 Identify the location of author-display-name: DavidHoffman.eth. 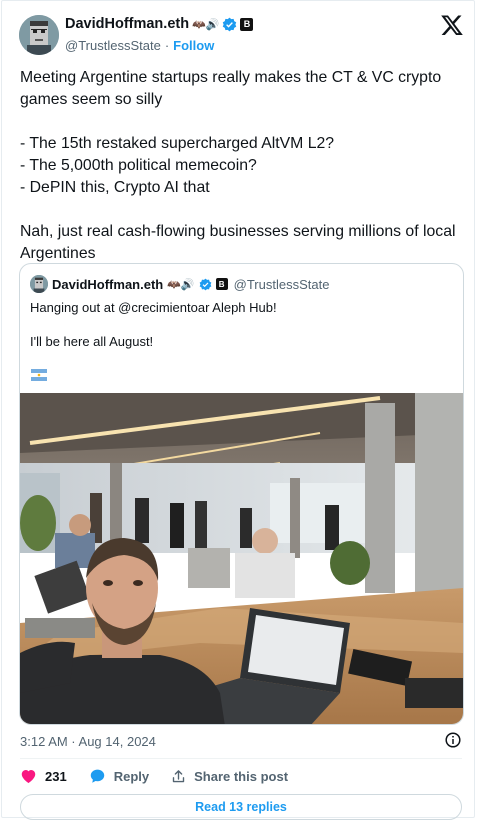
(127, 24).